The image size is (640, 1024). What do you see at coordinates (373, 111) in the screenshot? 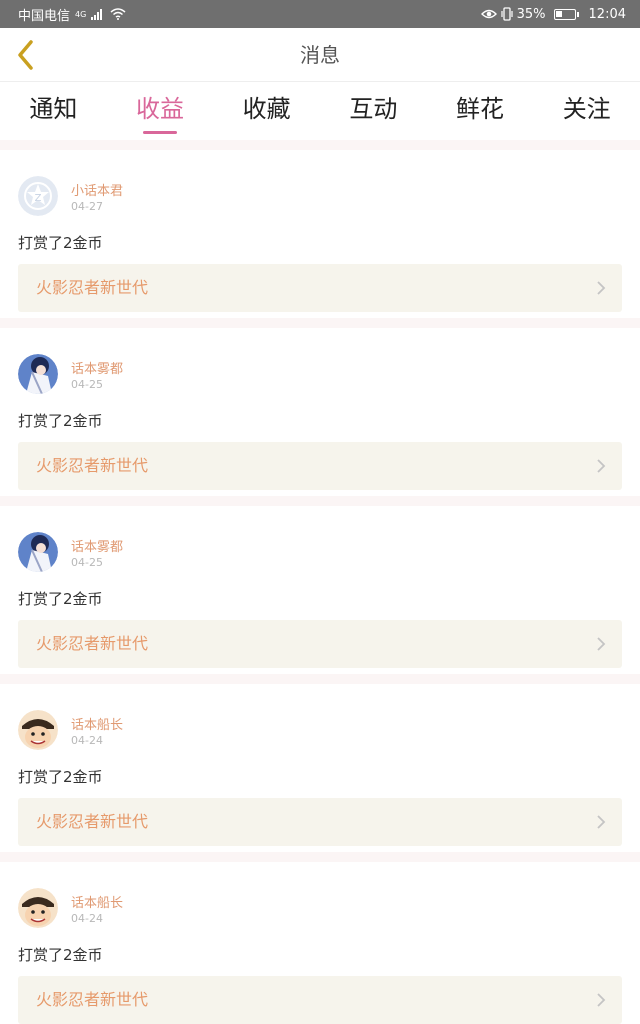
I see `tab-interactions: 互动` at bounding box center [373, 111].